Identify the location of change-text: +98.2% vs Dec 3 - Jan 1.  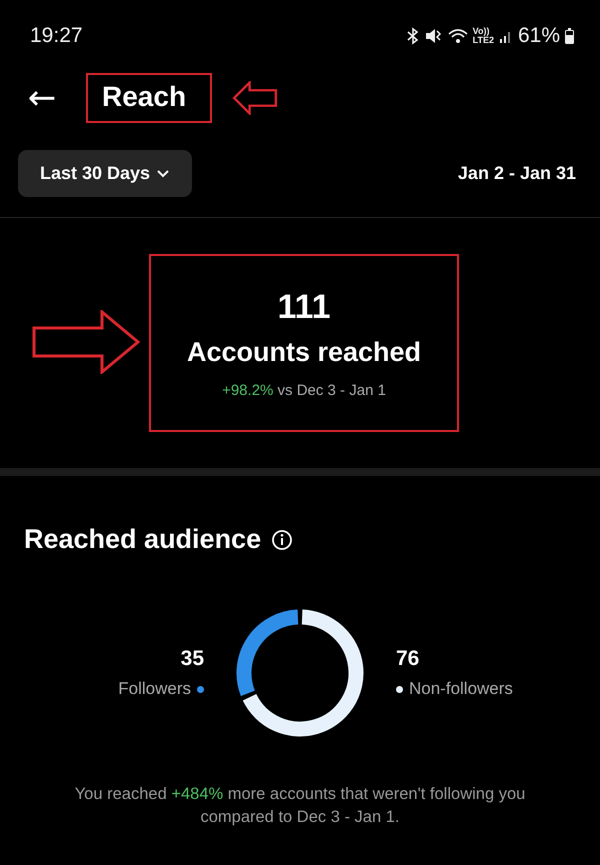
(304, 390).